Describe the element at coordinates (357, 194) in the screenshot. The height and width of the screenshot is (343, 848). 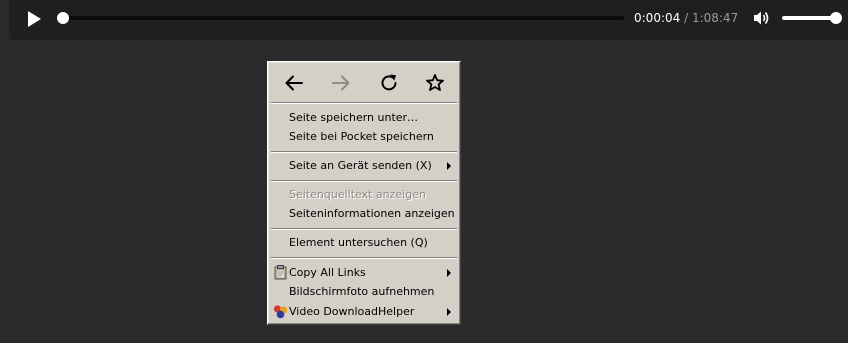
I see `menu-item-label: Seitenquelltext anzeigen` at that location.